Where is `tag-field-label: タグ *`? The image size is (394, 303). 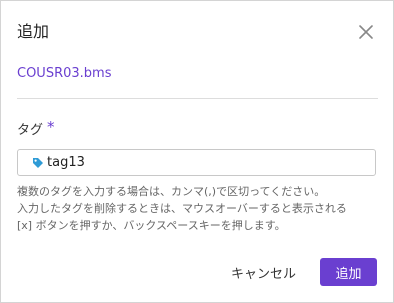 tag-field-label: タグ * is located at coordinates (36, 129).